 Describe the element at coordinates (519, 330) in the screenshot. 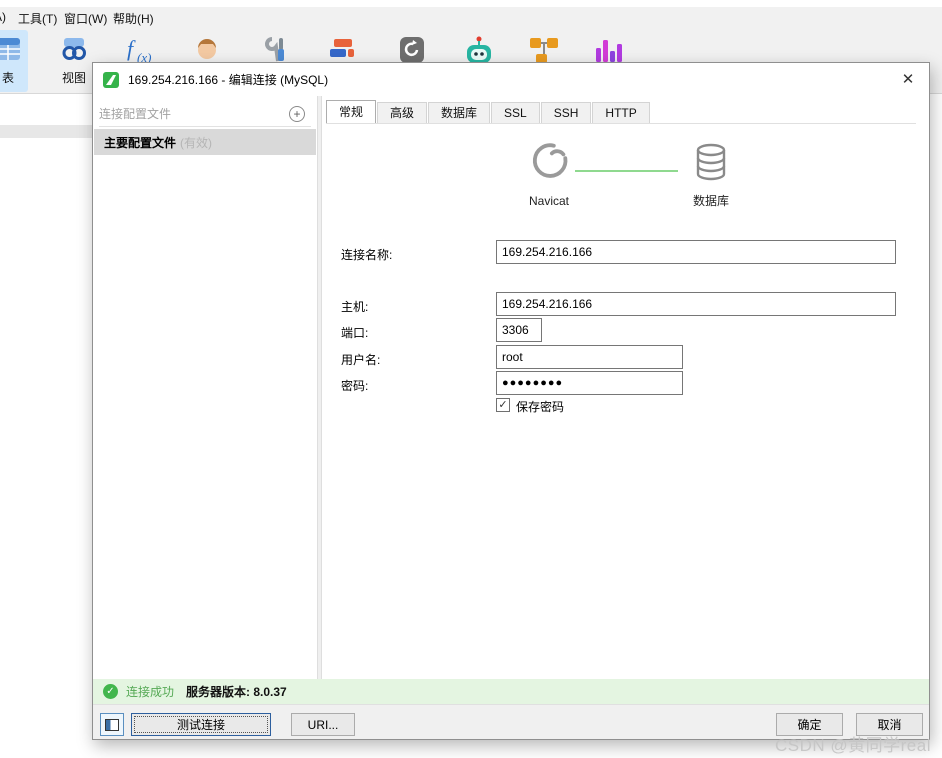

I see `port-input` at that location.